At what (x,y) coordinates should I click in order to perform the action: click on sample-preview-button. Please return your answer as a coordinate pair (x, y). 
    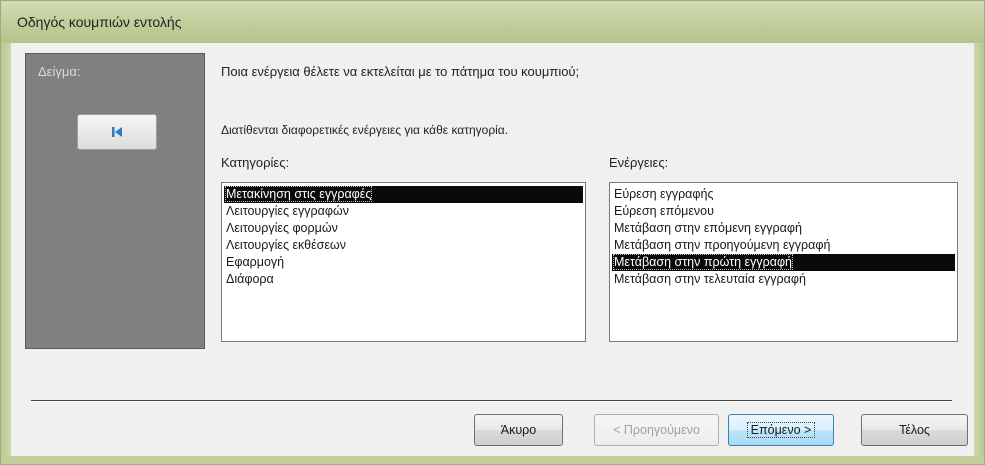
    Looking at the image, I should click on (117, 132).